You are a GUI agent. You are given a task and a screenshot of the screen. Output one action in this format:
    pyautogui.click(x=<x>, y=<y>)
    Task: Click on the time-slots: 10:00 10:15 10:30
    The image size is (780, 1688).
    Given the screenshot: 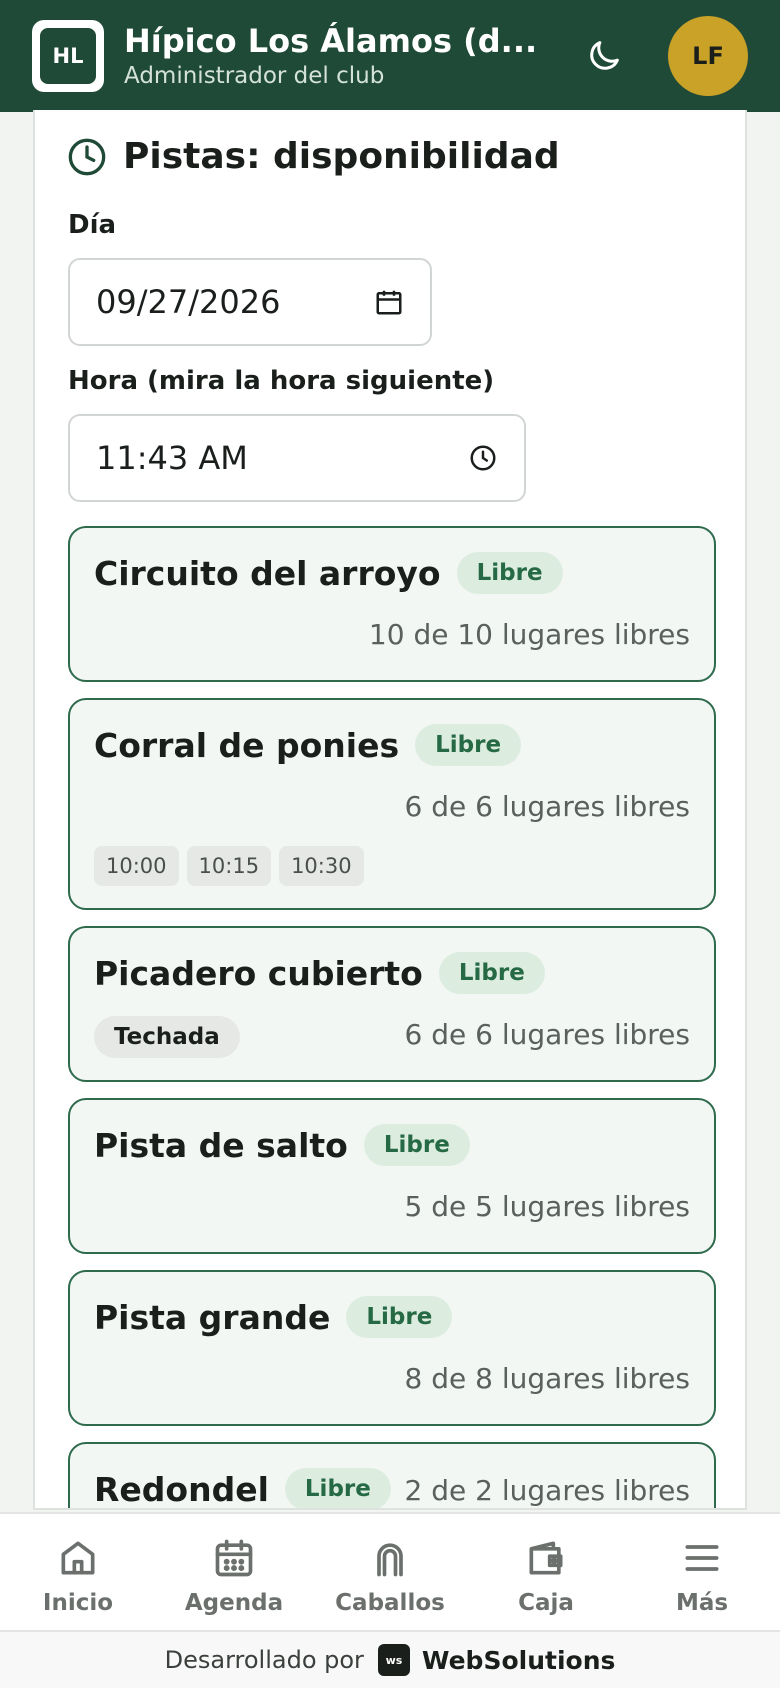 What is the action you would take?
    pyautogui.click(x=229, y=866)
    